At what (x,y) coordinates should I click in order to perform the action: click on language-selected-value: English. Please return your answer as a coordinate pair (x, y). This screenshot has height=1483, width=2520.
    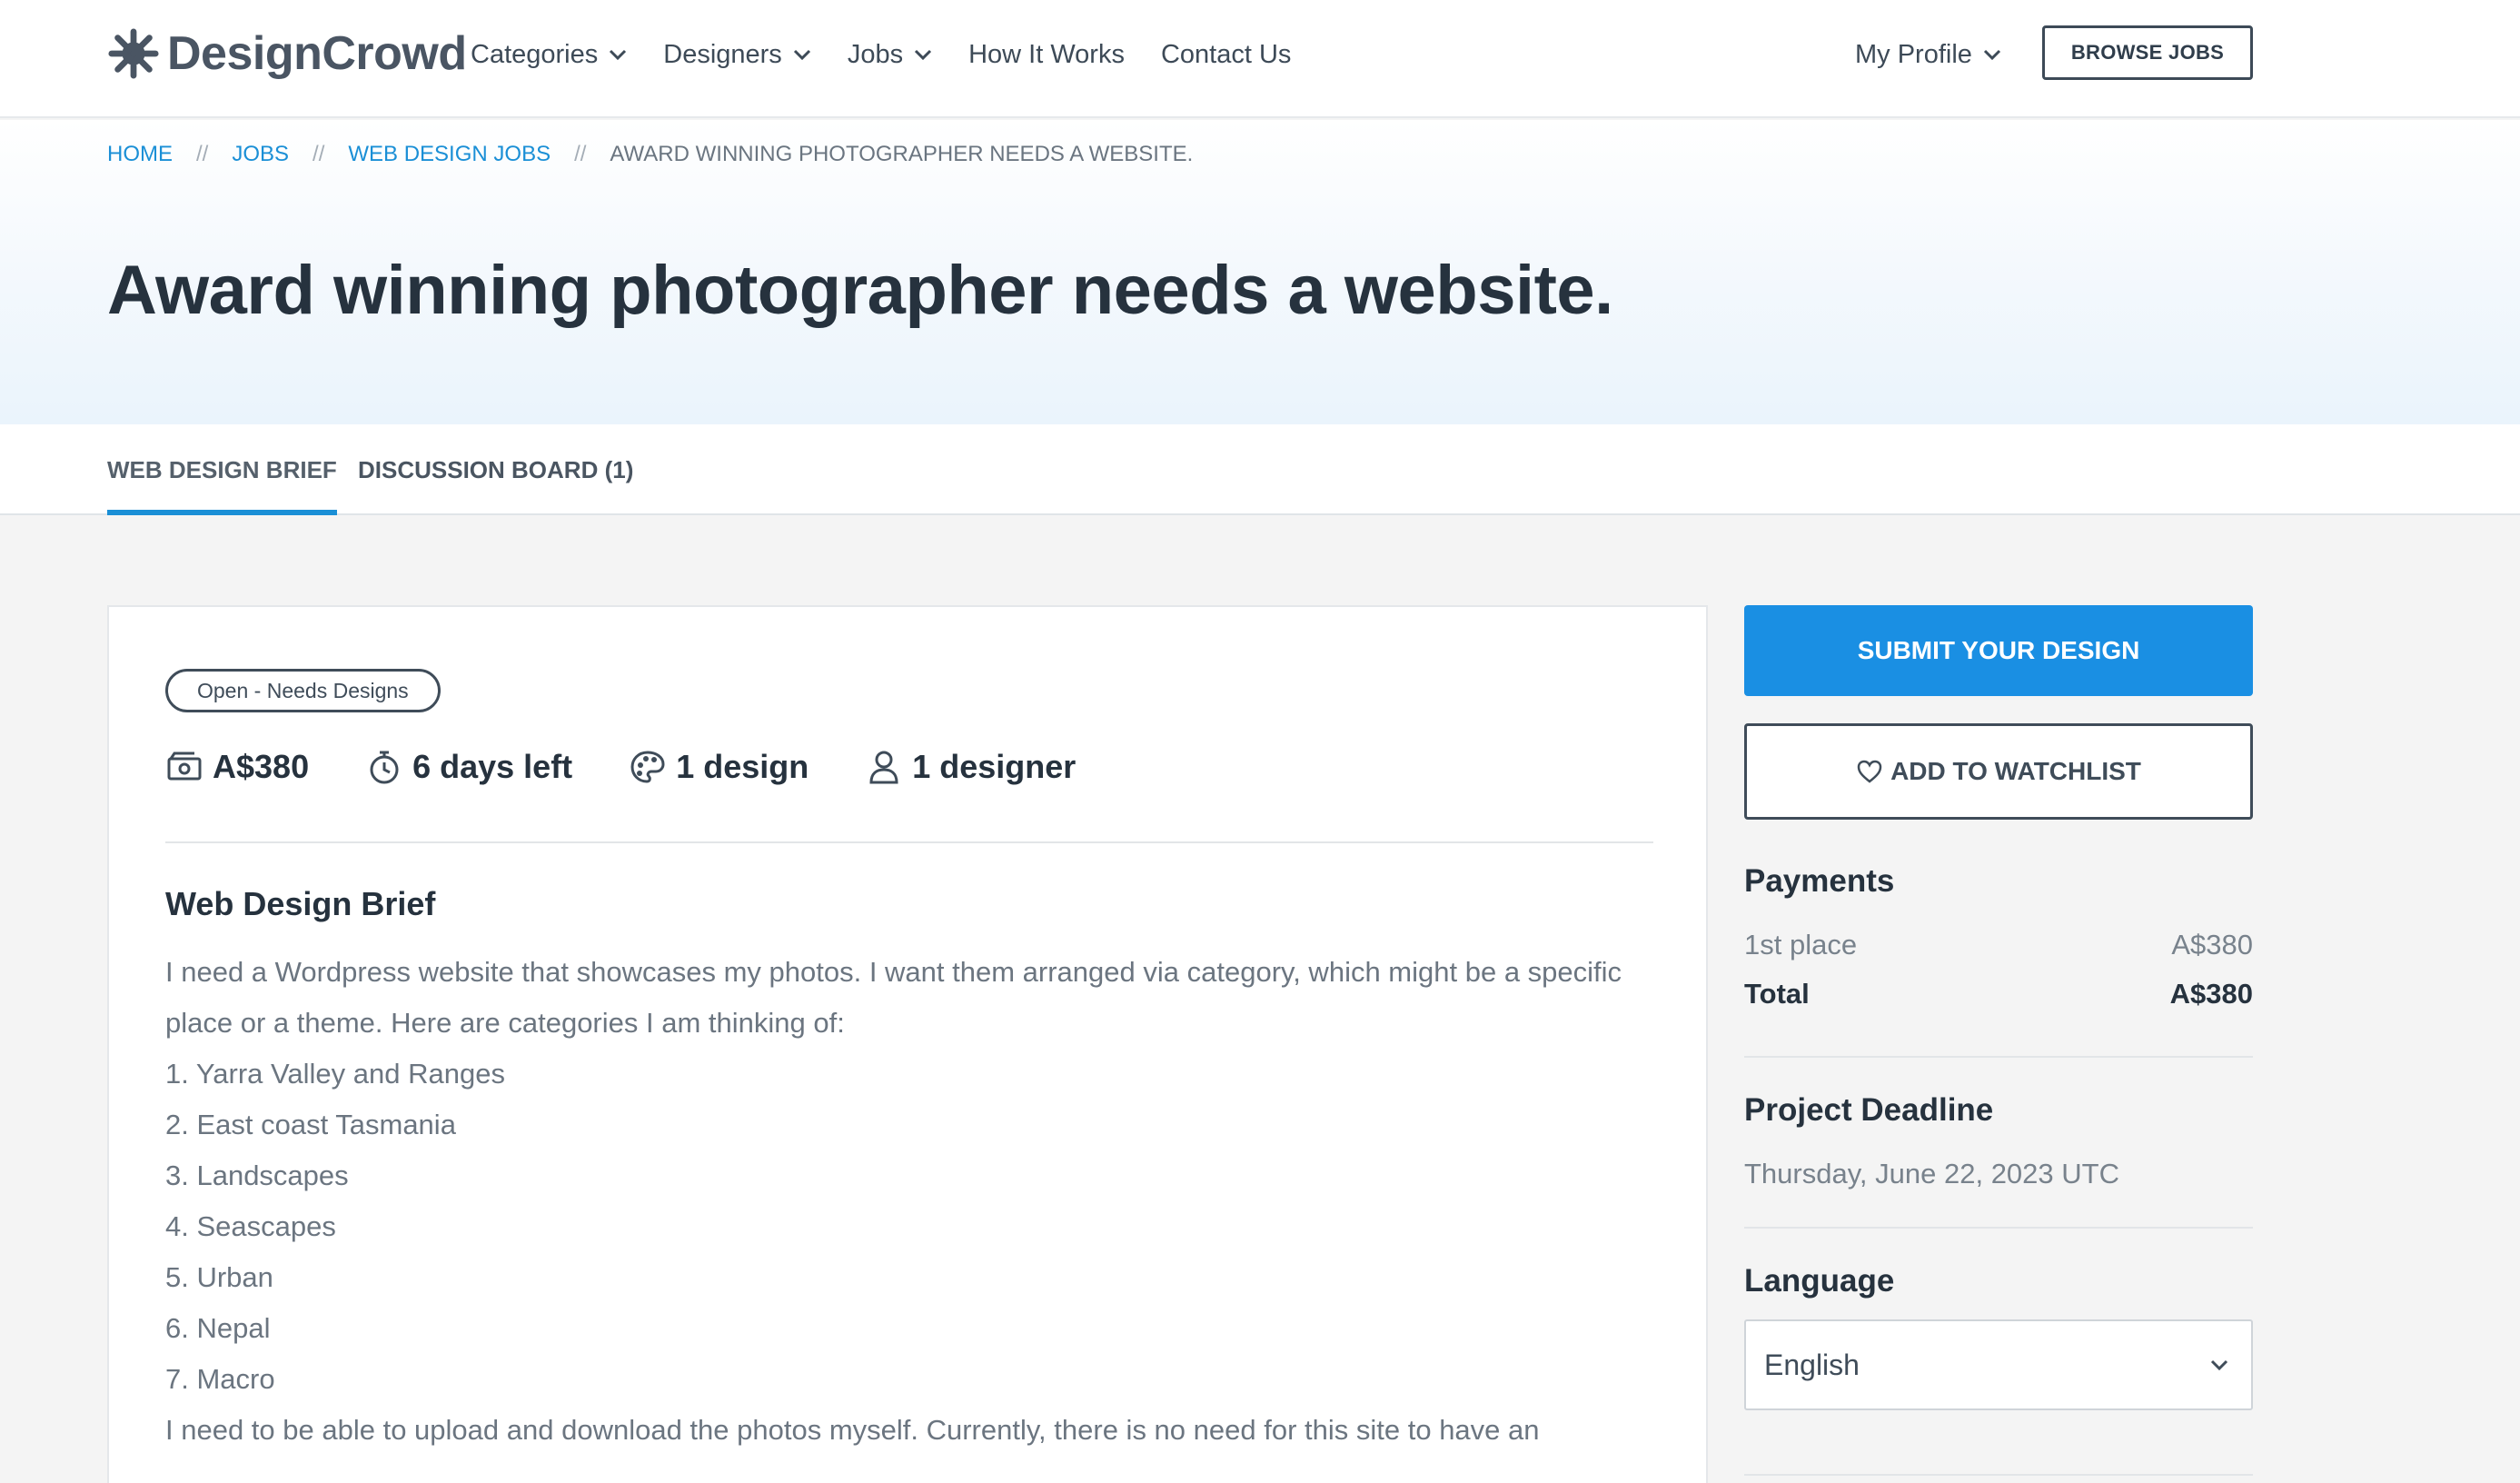
    Looking at the image, I should click on (1812, 1364).